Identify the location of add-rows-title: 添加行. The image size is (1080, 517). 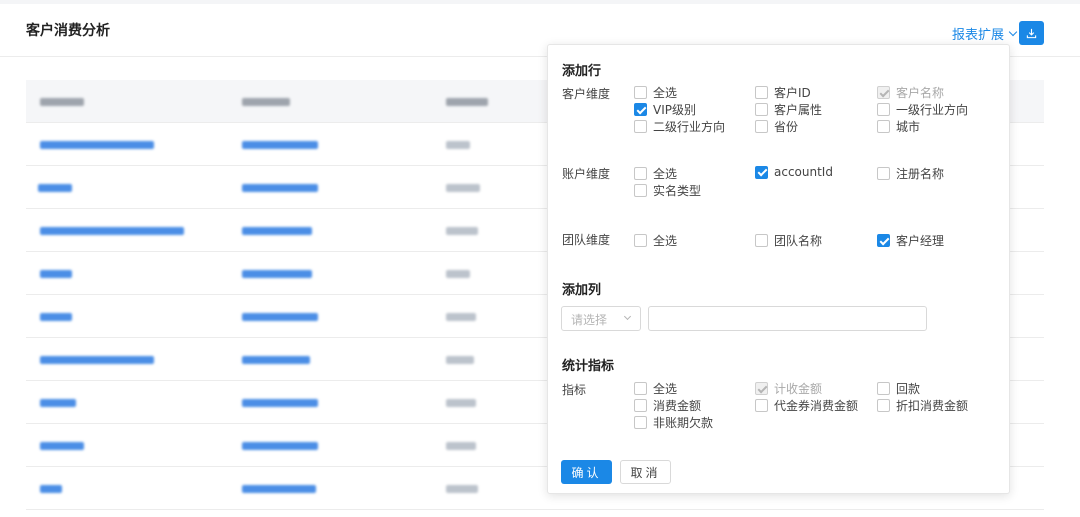
(582, 71).